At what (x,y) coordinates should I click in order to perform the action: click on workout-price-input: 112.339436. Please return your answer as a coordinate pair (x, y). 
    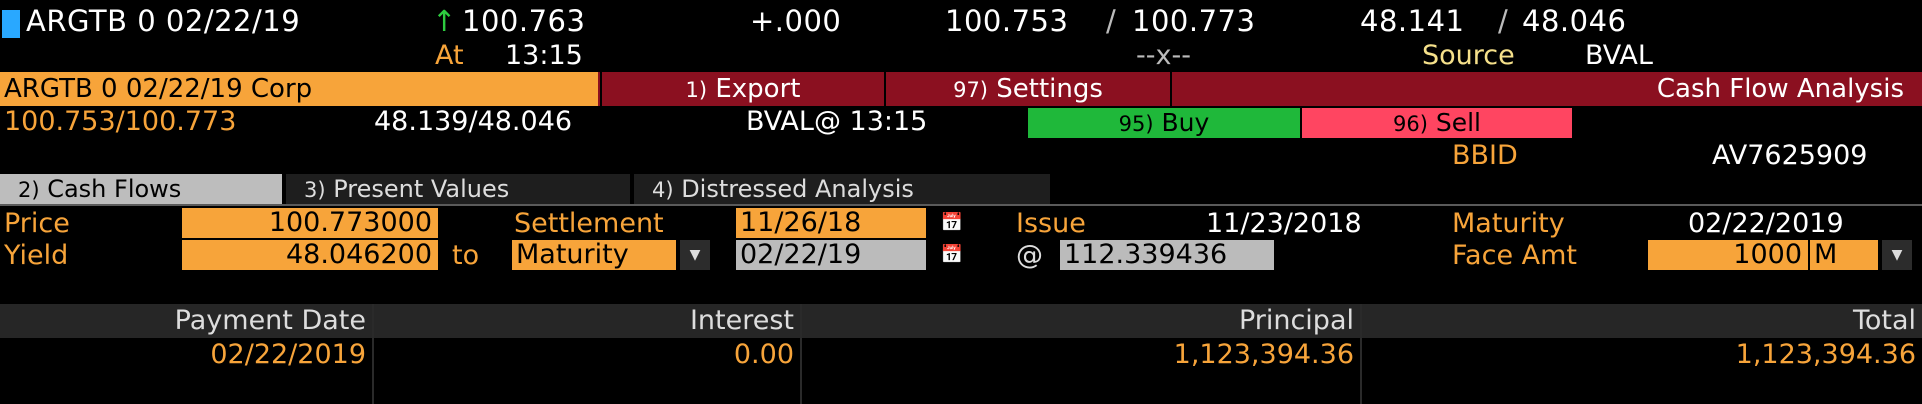
    Looking at the image, I should click on (1167, 255).